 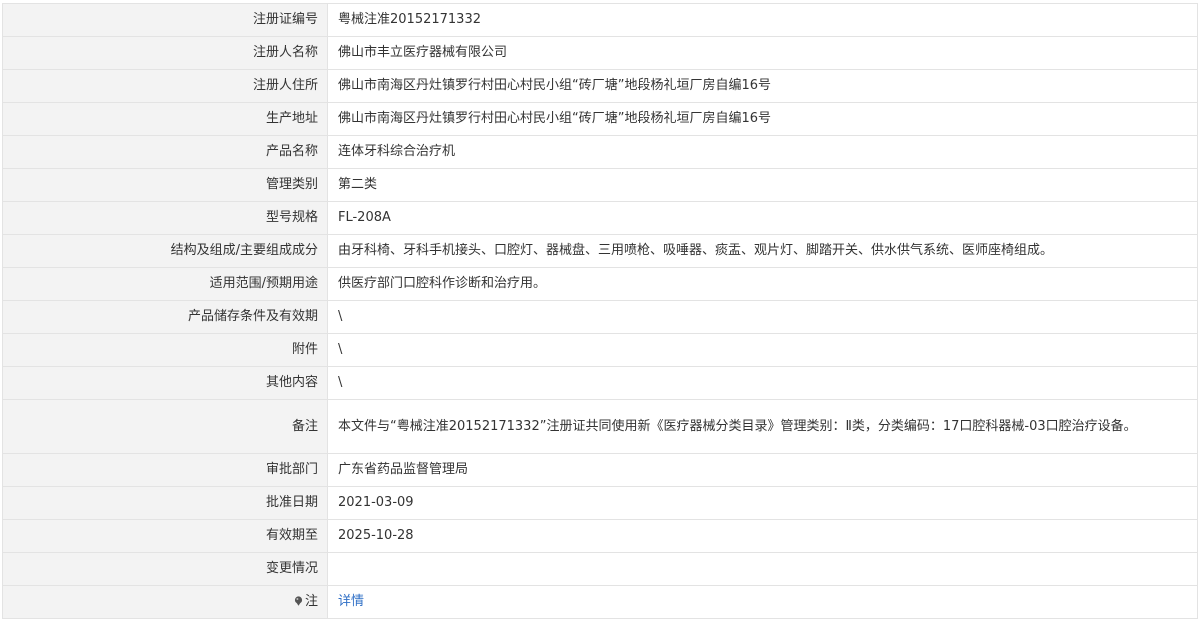 I want to click on value-approval-department: 广东省药品监督管理局, so click(x=762, y=470).